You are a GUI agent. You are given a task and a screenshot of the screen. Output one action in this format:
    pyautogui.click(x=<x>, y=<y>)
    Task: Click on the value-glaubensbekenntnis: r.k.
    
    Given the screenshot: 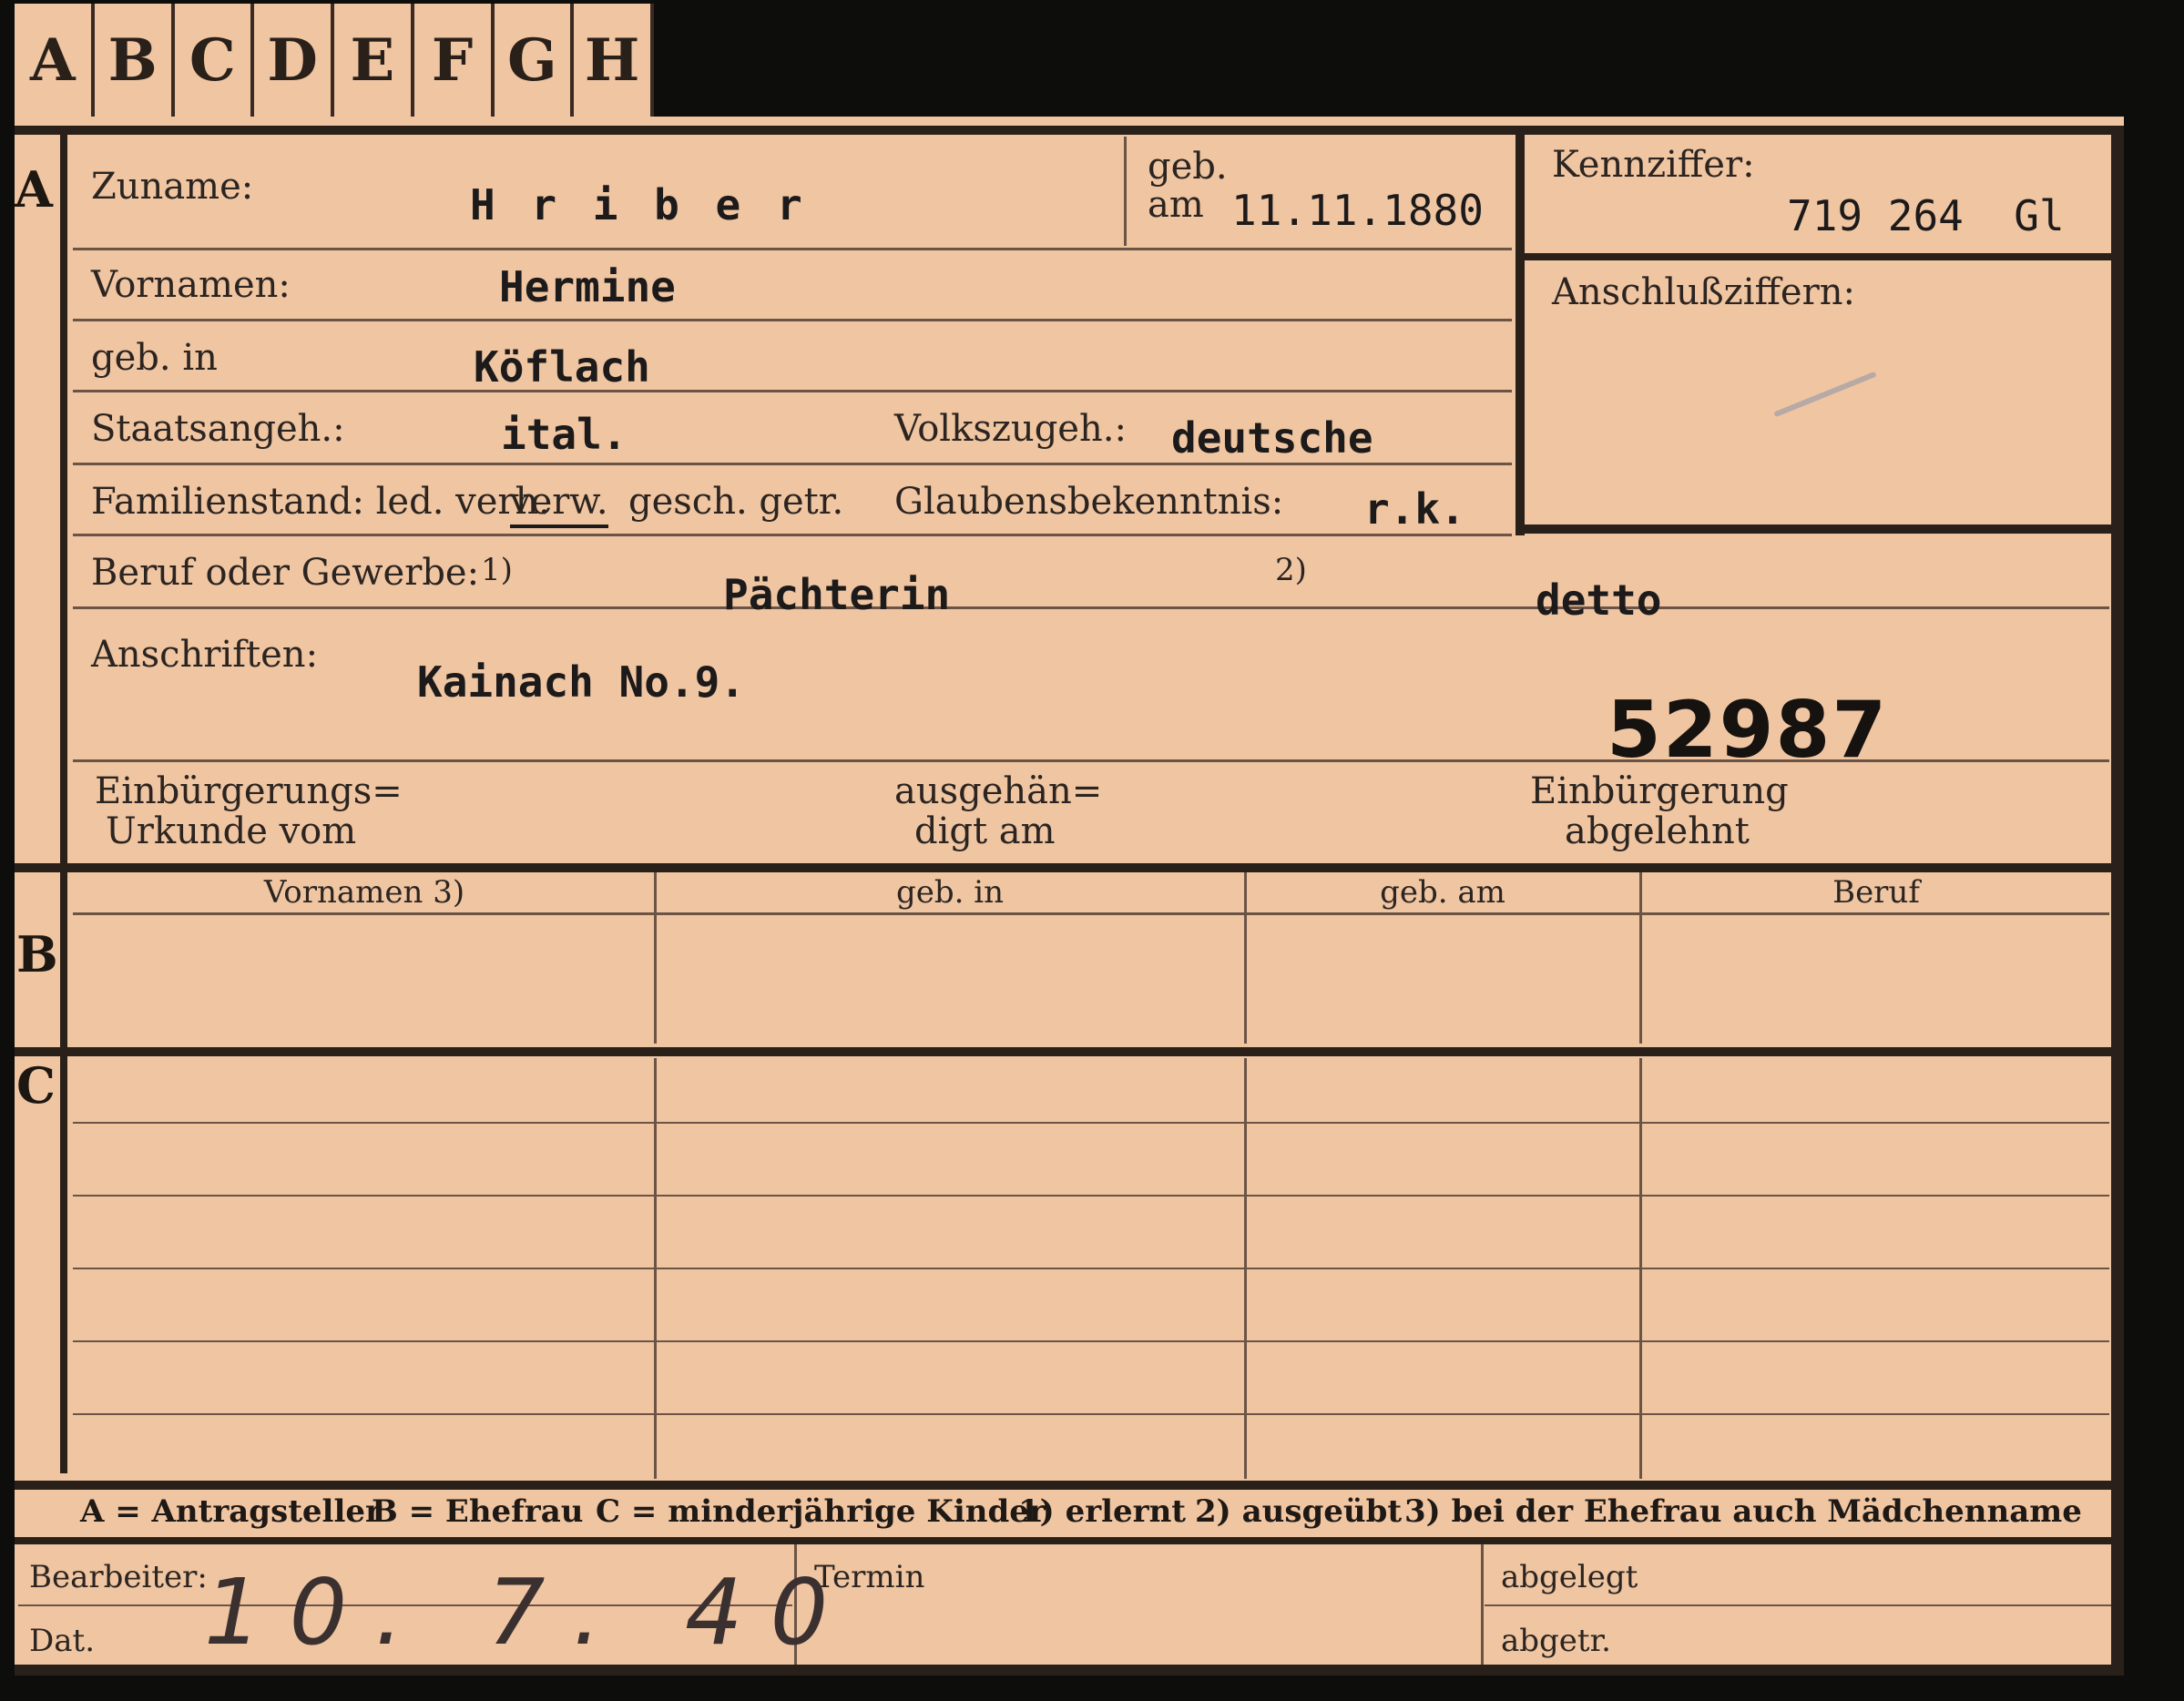 What is the action you would take?
    pyautogui.click(x=1415, y=509)
    